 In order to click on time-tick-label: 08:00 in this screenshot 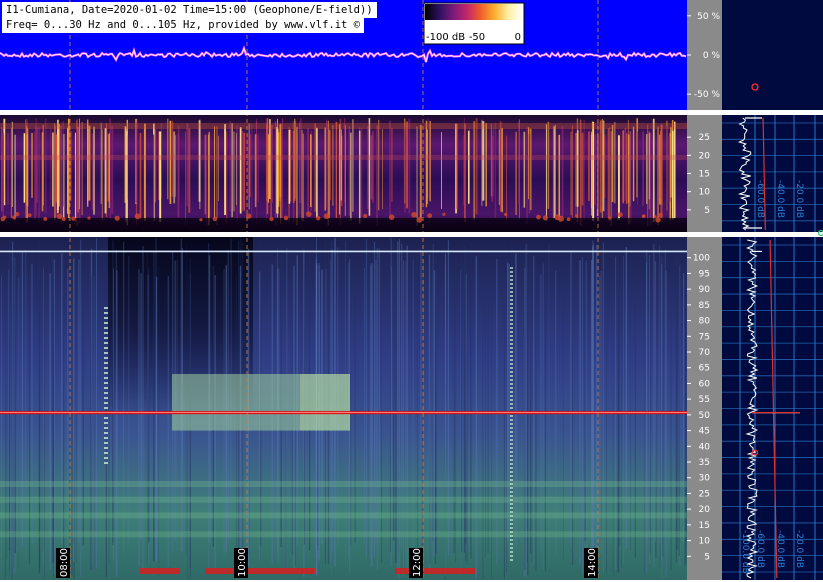, I will do `click(64, 562)`.